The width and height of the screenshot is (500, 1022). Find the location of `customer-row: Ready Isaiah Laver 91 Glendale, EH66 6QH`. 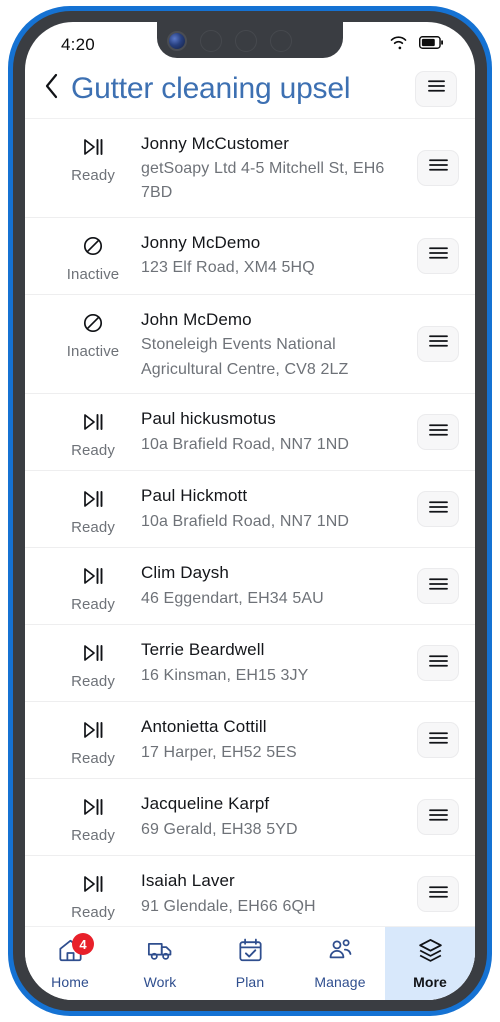

customer-row: Ready Isaiah Laver 91 Glendale, EH66 6QH is located at coordinates (250, 895).